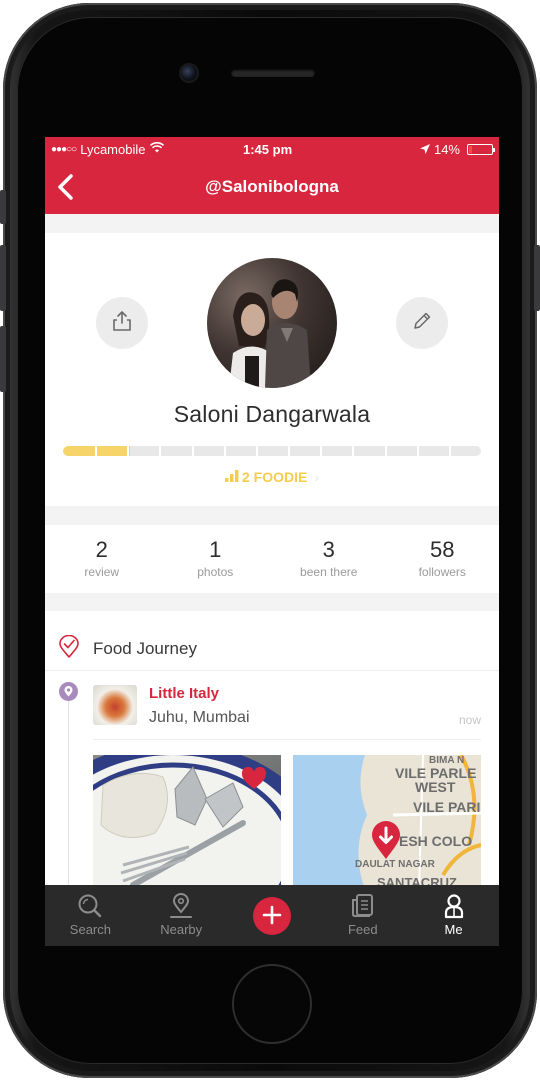 This screenshot has height=1081, width=540. I want to click on restaurant-location: Juhu, Mumbai, so click(199, 717).